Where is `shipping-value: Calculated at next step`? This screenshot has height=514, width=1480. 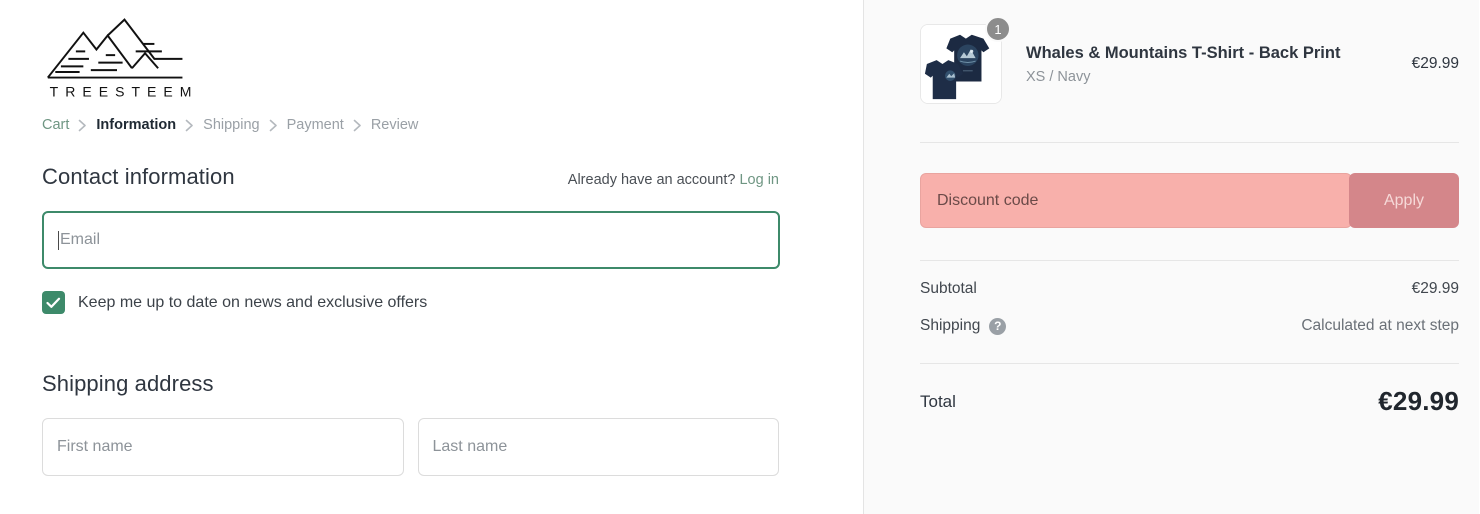
shipping-value: Calculated at next step is located at coordinates (1380, 325).